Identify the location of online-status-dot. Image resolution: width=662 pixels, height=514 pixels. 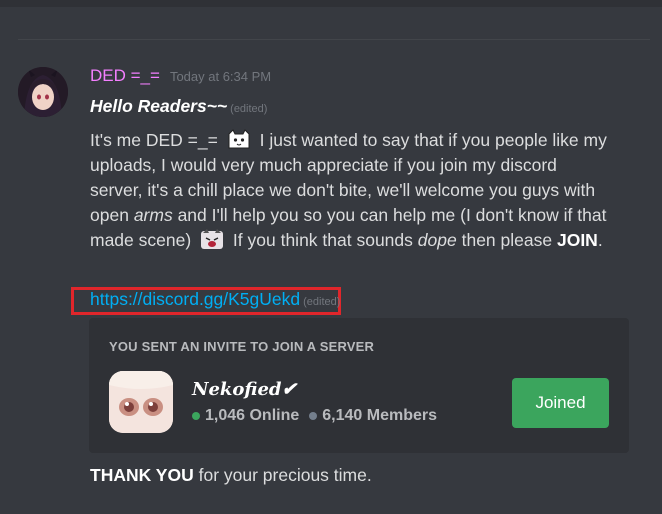
(196, 416).